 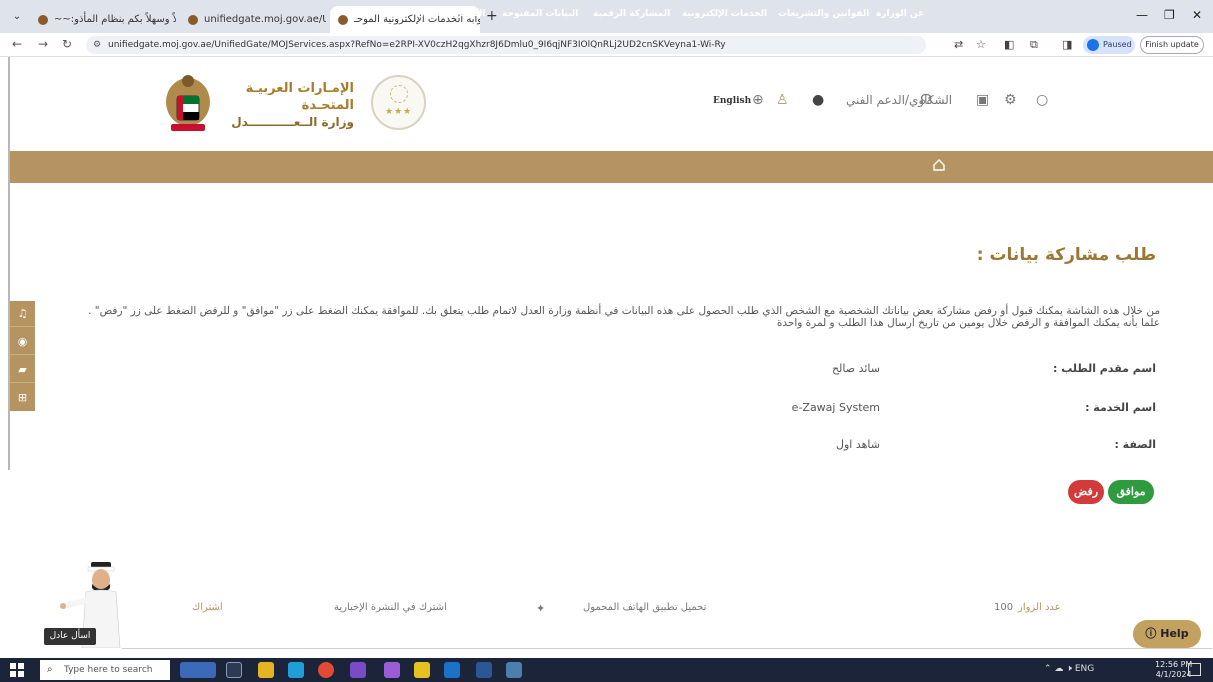 What do you see at coordinates (782, 100) in the screenshot?
I see `user-account-icon: ♙` at bounding box center [782, 100].